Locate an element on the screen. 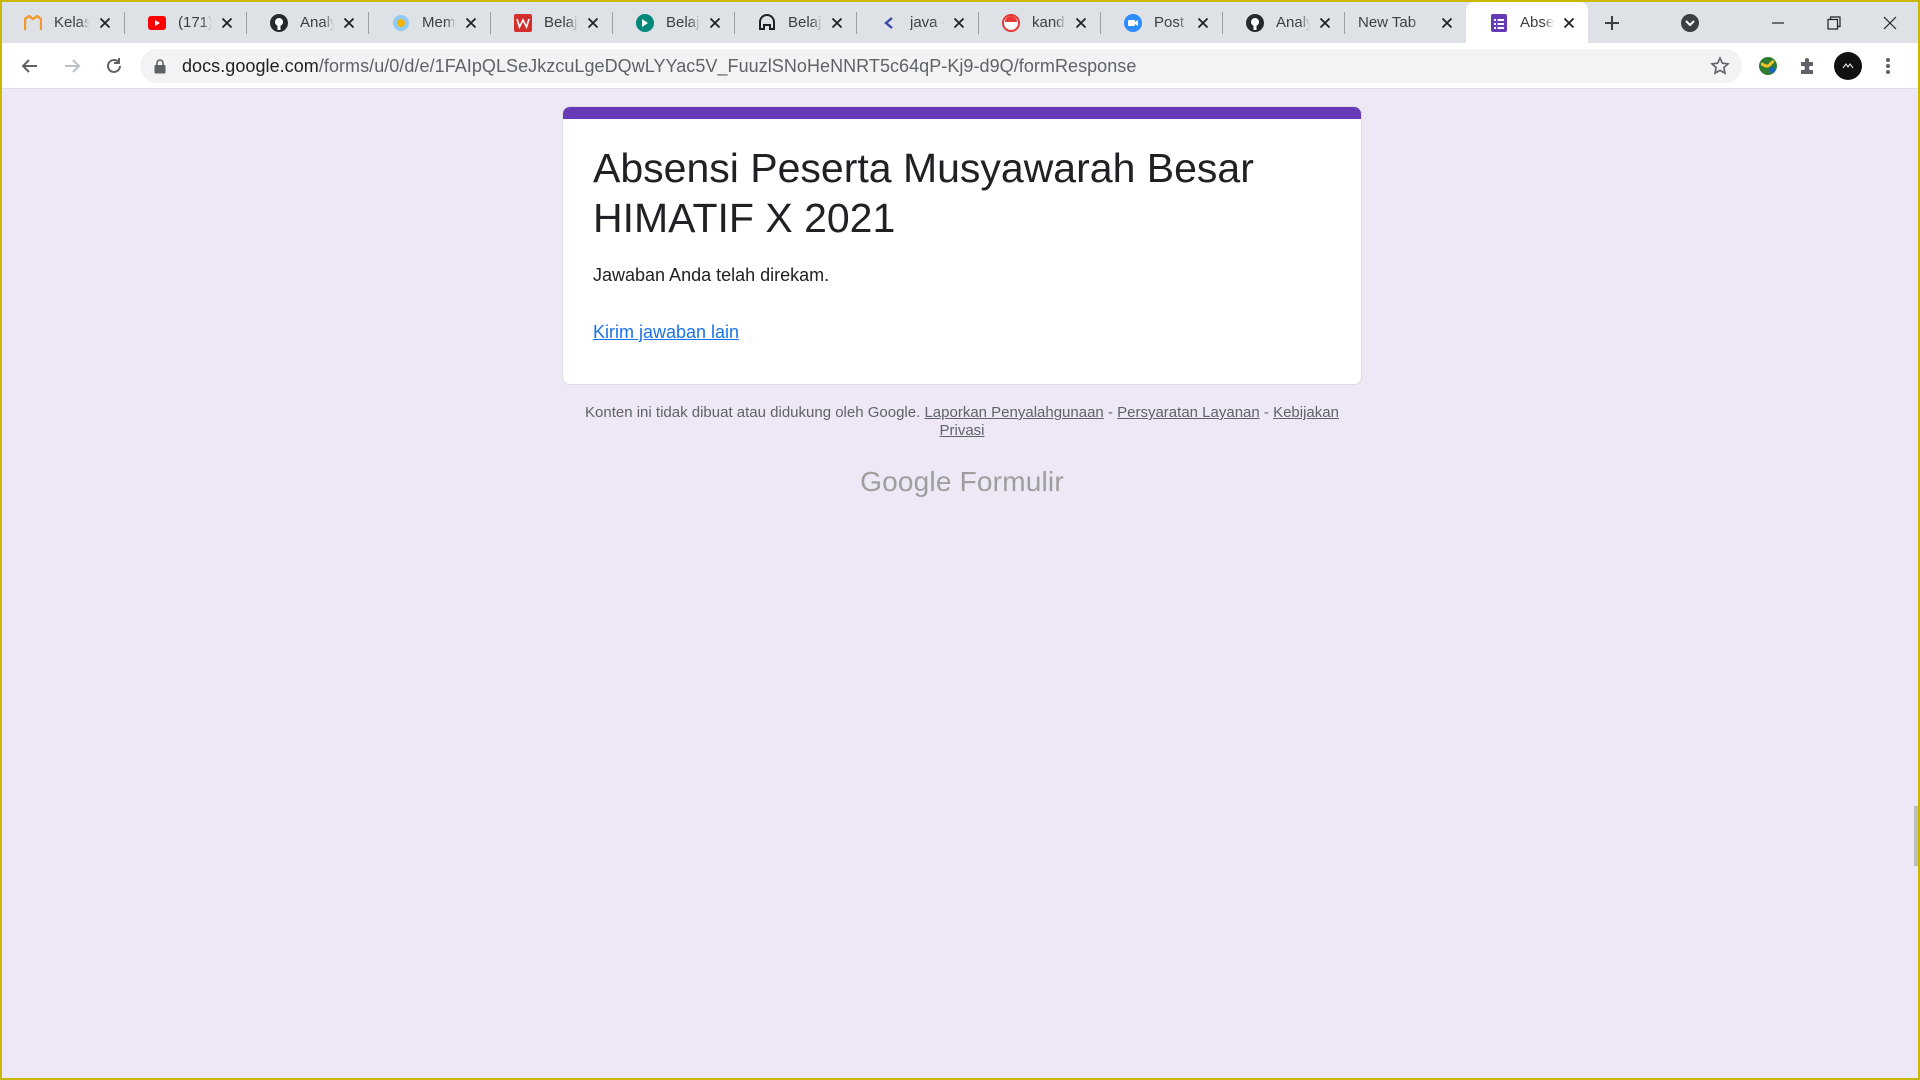  browser-tab: java - is located at coordinates (917, 22).